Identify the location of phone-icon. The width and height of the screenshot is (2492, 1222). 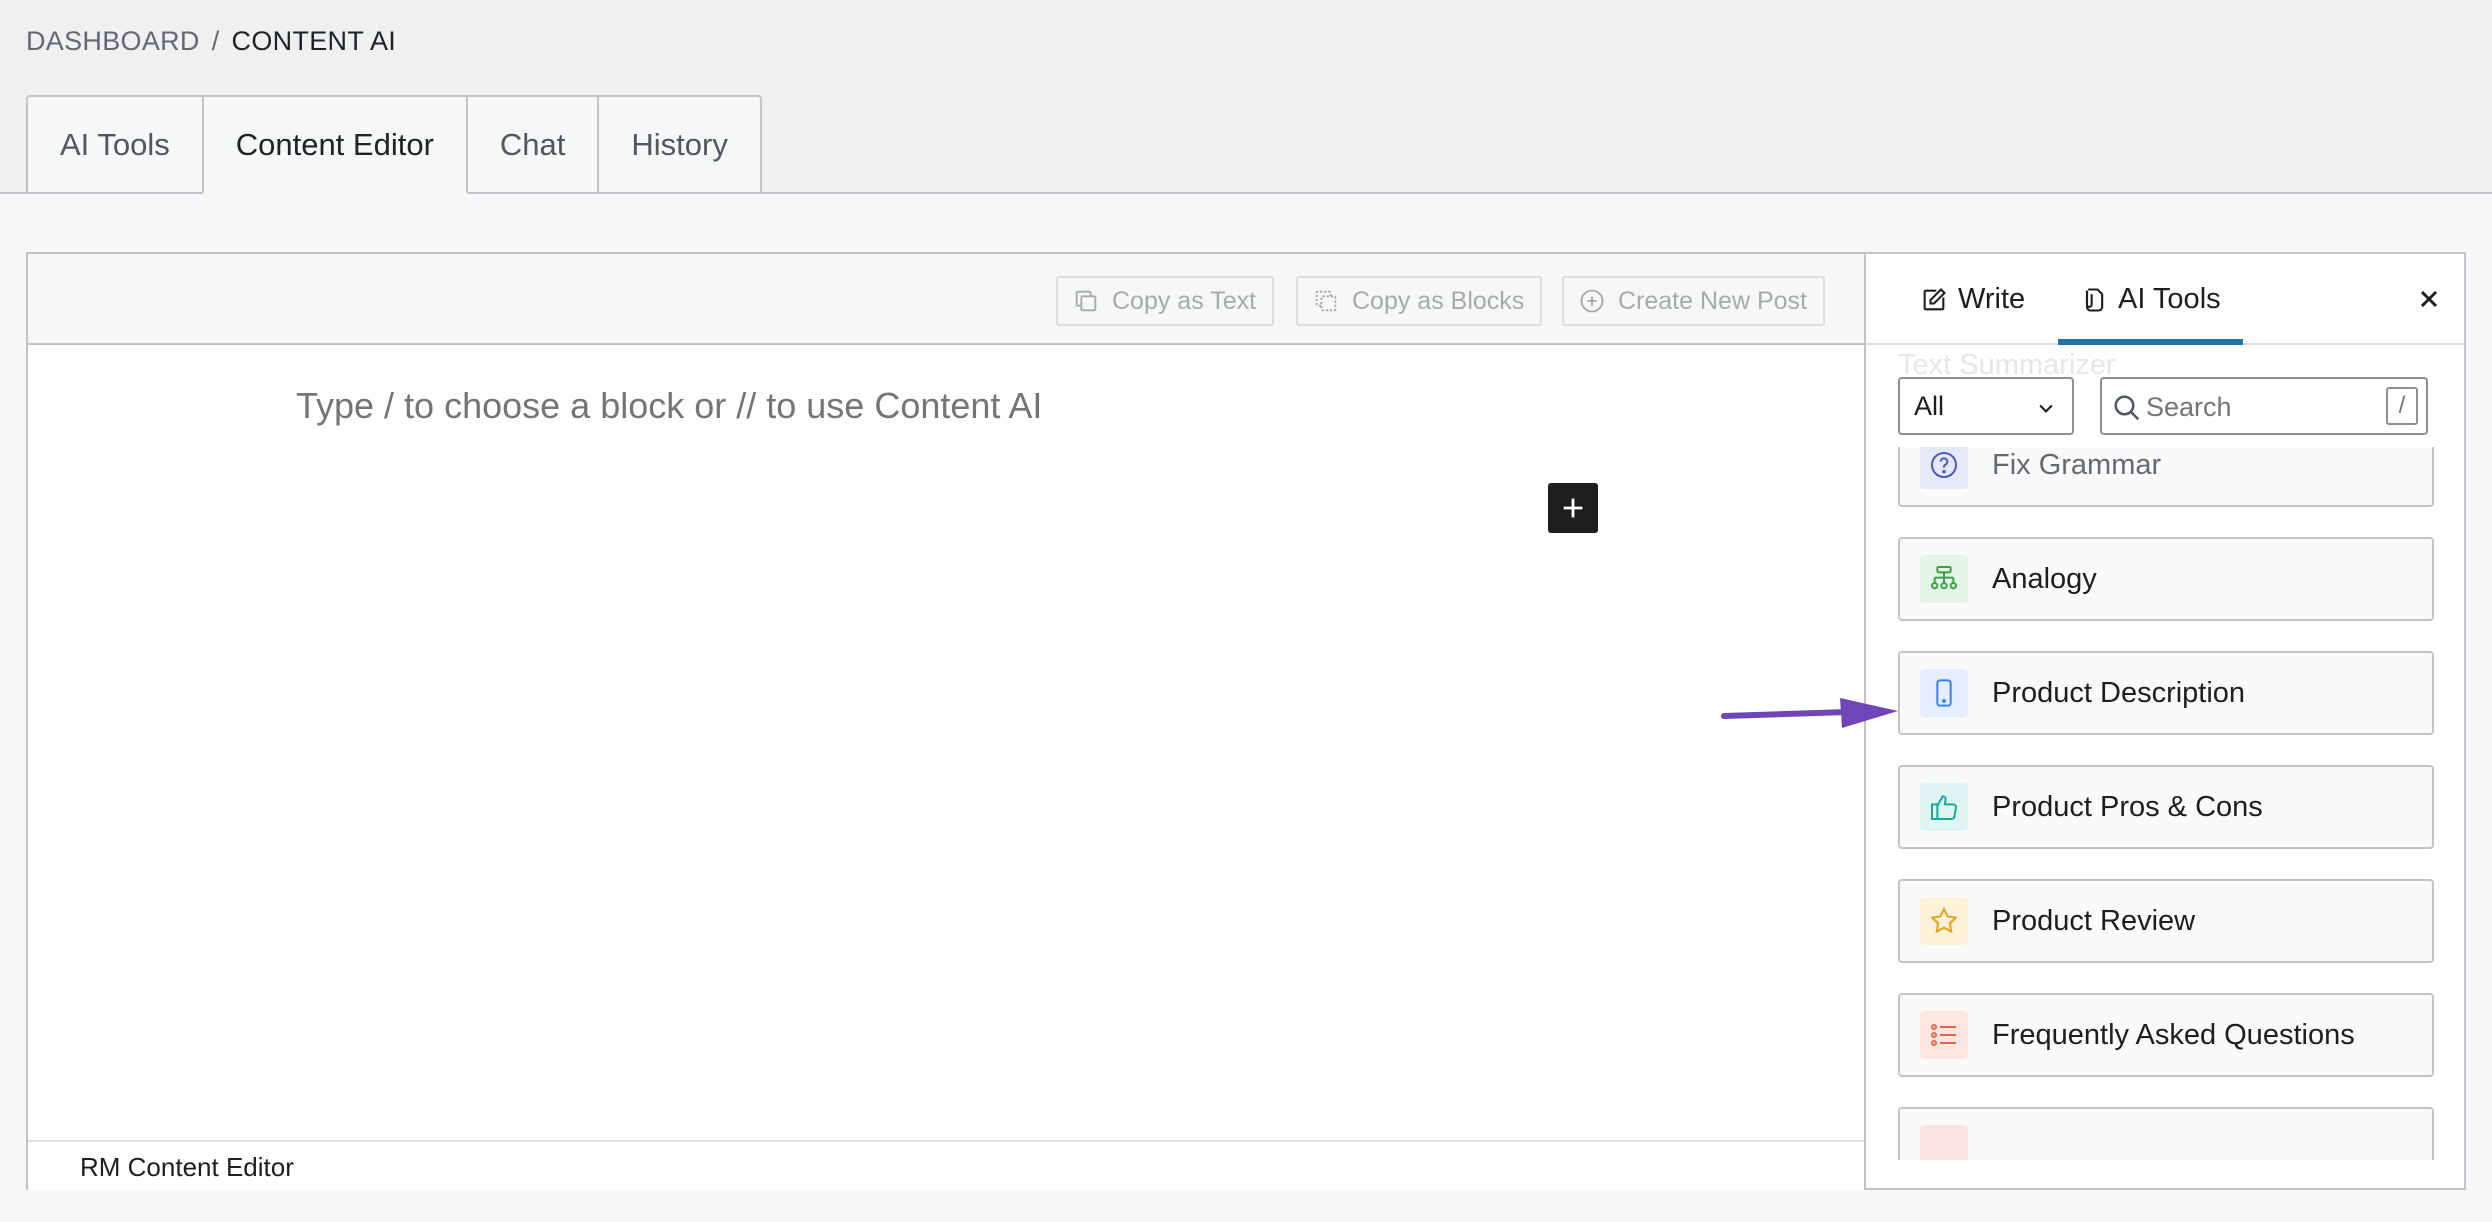
(1944, 693).